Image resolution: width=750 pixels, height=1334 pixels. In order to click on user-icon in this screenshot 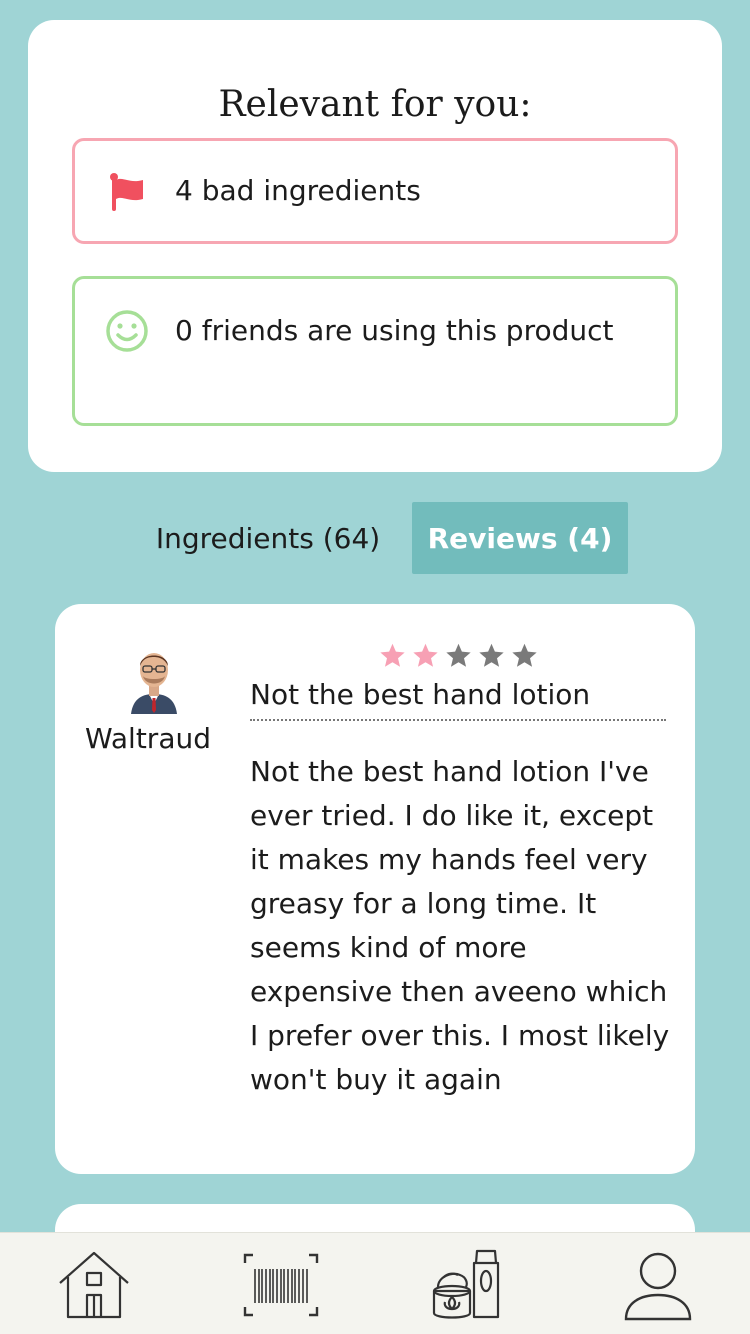, I will do `click(658, 1286)`.